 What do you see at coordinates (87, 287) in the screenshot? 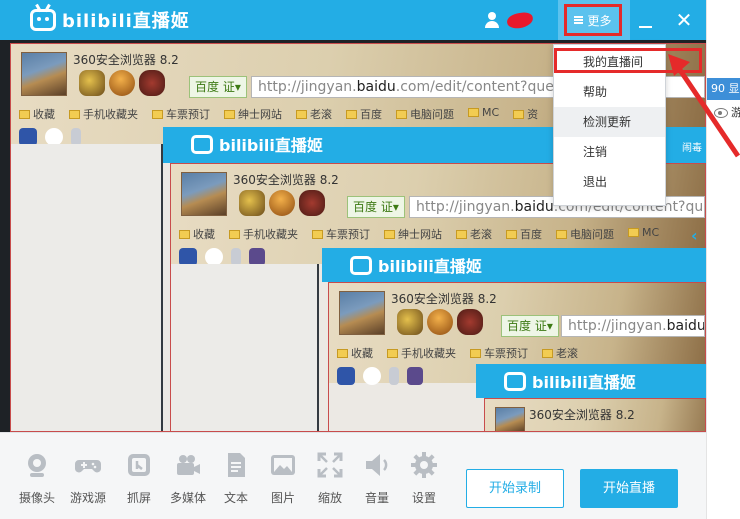
I see `captured-page-sidebar` at bounding box center [87, 287].